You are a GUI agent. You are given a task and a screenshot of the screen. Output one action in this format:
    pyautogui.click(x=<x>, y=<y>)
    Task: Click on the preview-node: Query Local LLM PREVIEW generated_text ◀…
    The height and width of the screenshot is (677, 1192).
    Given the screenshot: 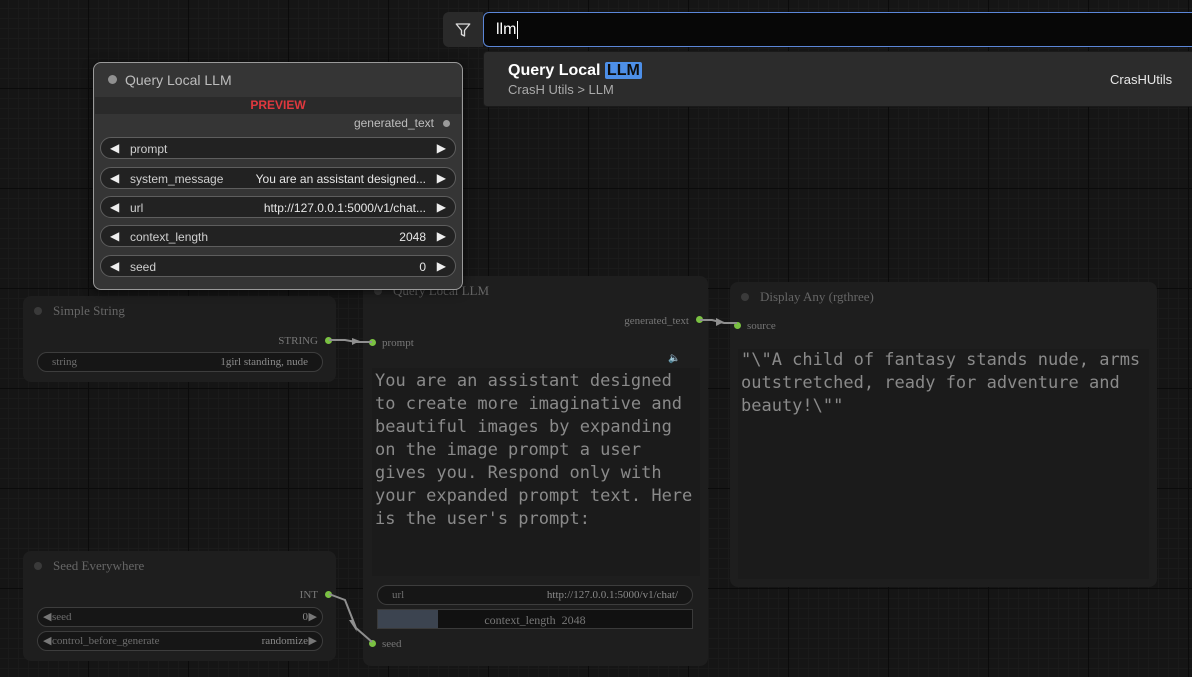 What is the action you would take?
    pyautogui.click(x=278, y=176)
    